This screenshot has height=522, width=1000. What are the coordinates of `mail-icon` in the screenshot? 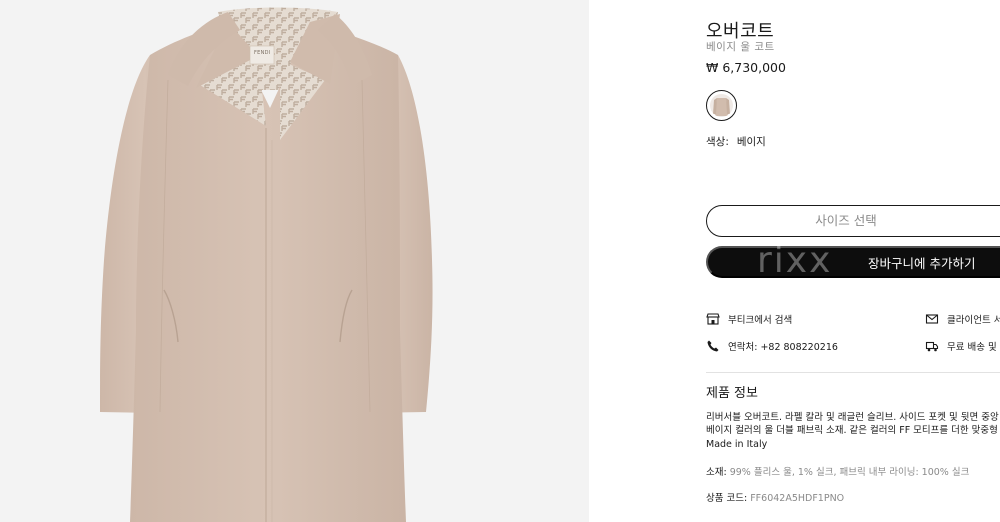 It's located at (932, 319).